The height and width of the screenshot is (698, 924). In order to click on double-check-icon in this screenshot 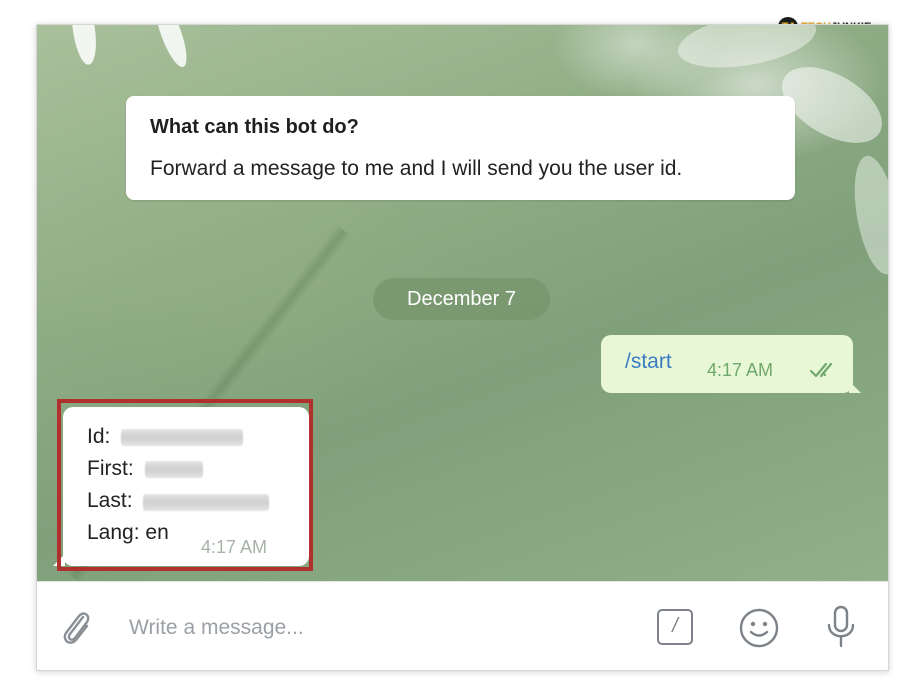, I will do `click(821, 370)`.